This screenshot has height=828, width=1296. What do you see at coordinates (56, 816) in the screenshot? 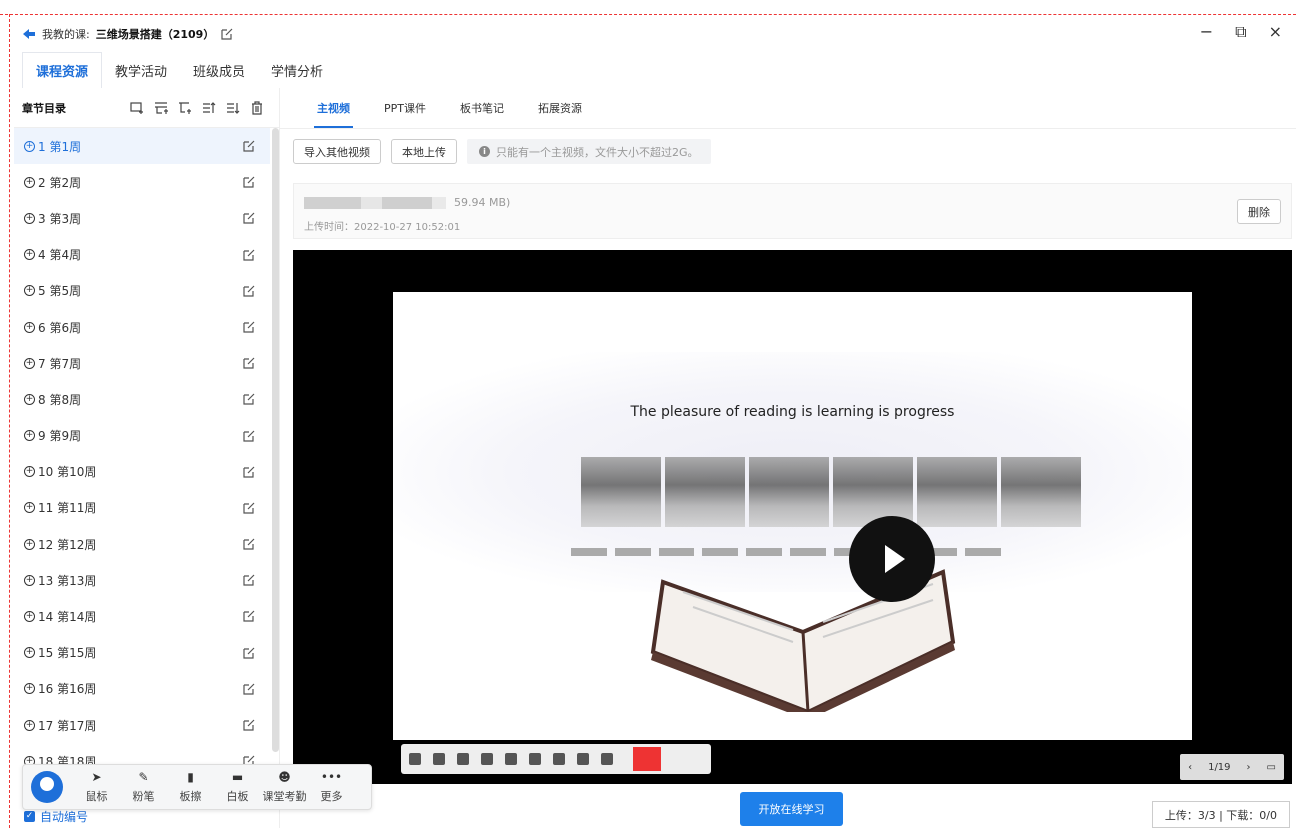
I see `auto-number-checkbox: ✓ 自动编号` at bounding box center [56, 816].